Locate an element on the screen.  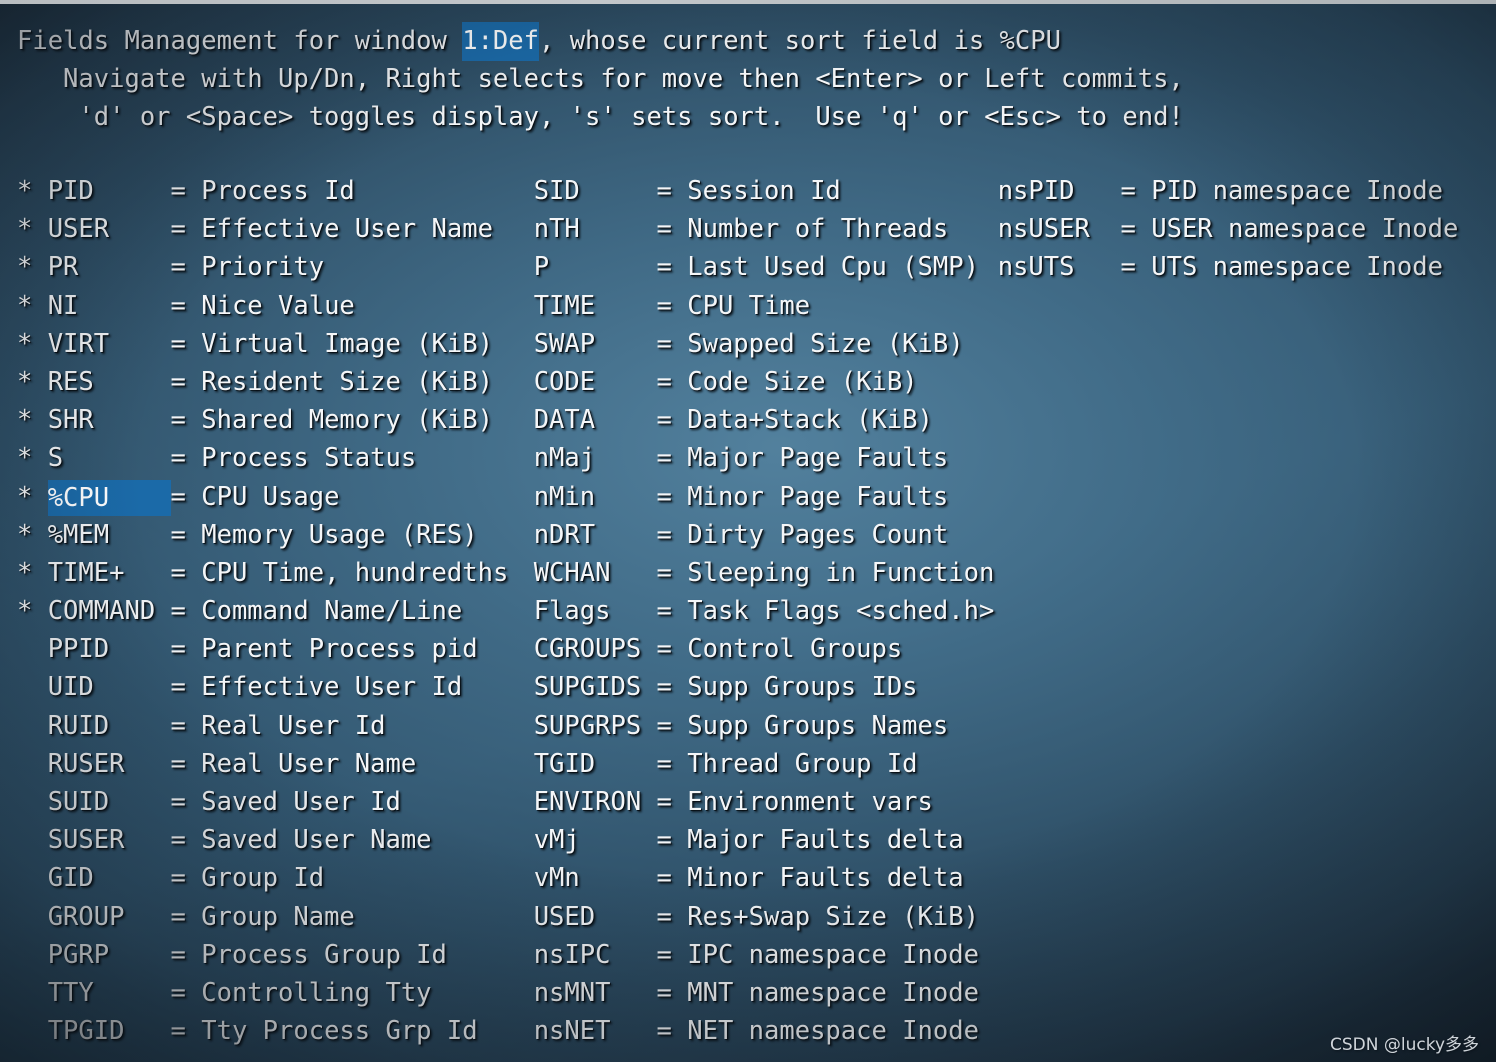
field-name: nsIPC is located at coordinates (595, 955).